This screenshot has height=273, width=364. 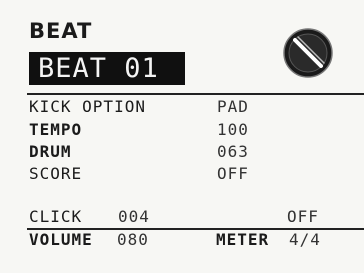 I want to click on screen-title: BEAT, so click(x=61, y=31).